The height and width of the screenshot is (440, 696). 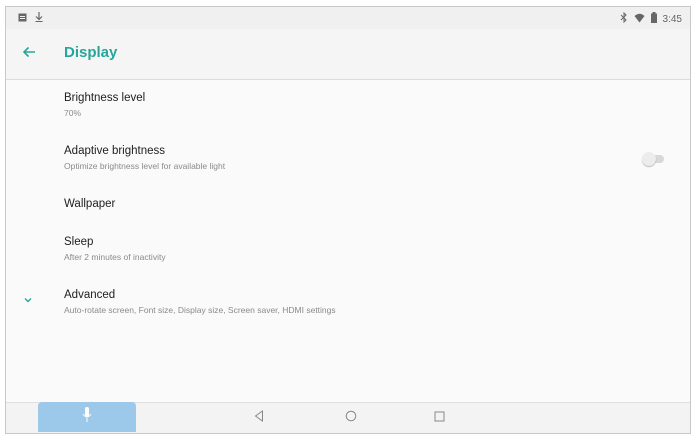 What do you see at coordinates (115, 151) in the screenshot?
I see `setting-title: Adaptive brightness` at bounding box center [115, 151].